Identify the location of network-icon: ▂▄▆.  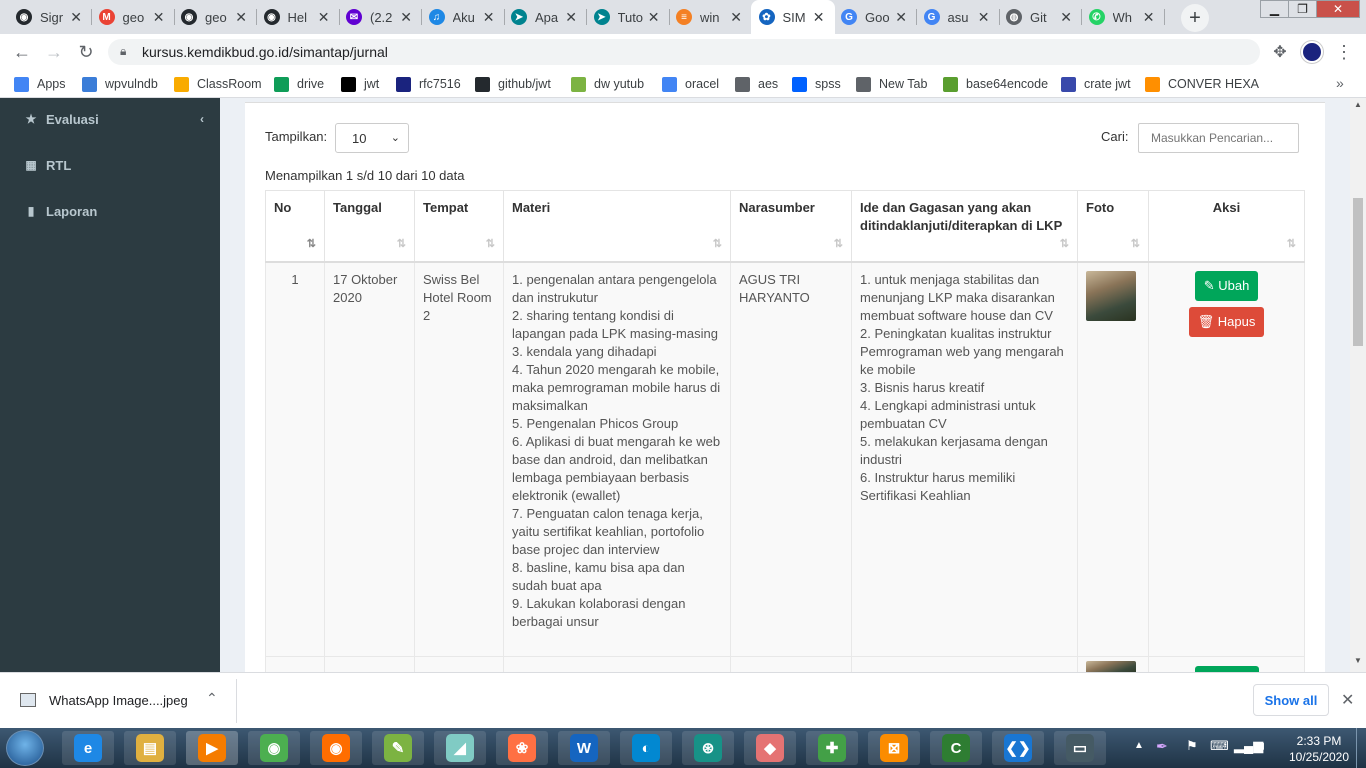
(1248, 746).